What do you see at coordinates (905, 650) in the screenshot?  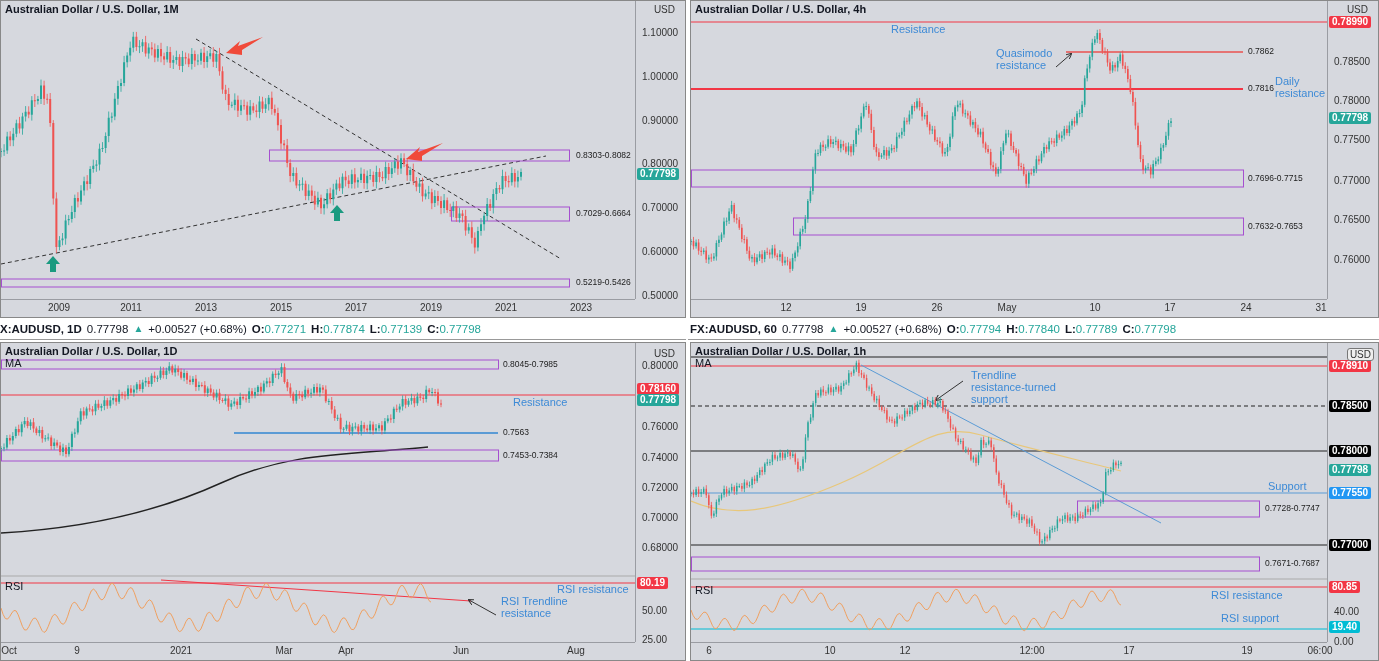 I see `time-tick: 12` at bounding box center [905, 650].